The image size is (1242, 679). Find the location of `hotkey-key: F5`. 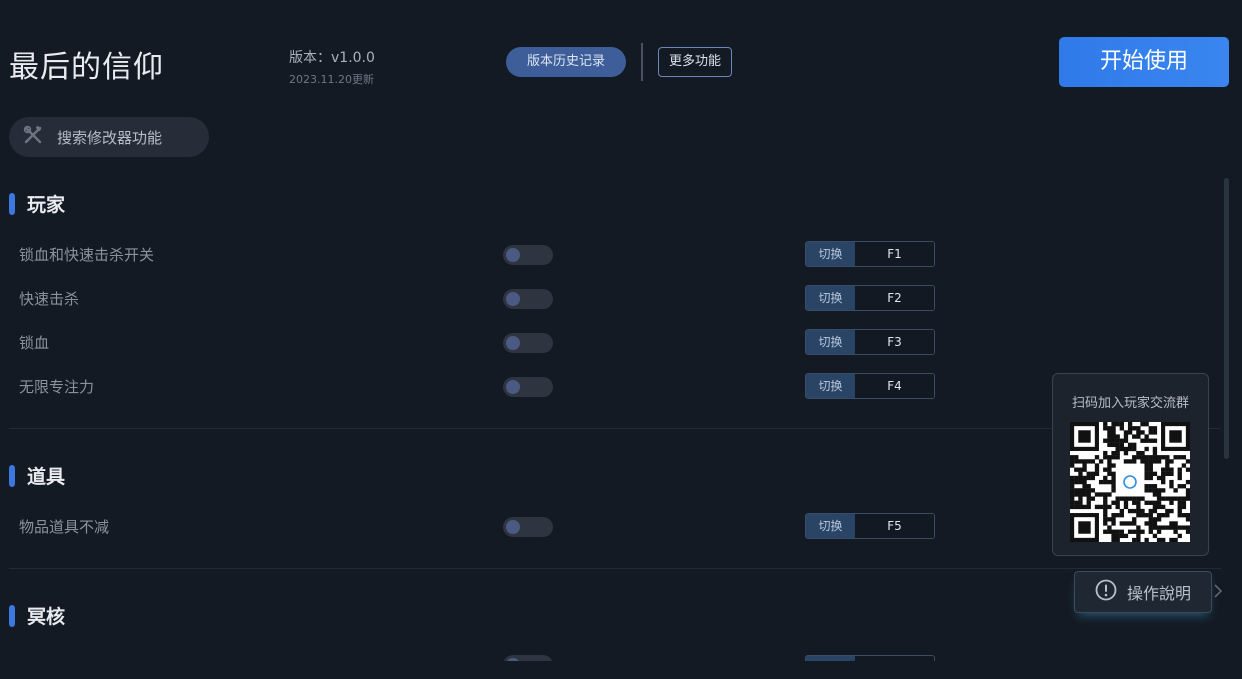

hotkey-key: F5 is located at coordinates (894, 526).